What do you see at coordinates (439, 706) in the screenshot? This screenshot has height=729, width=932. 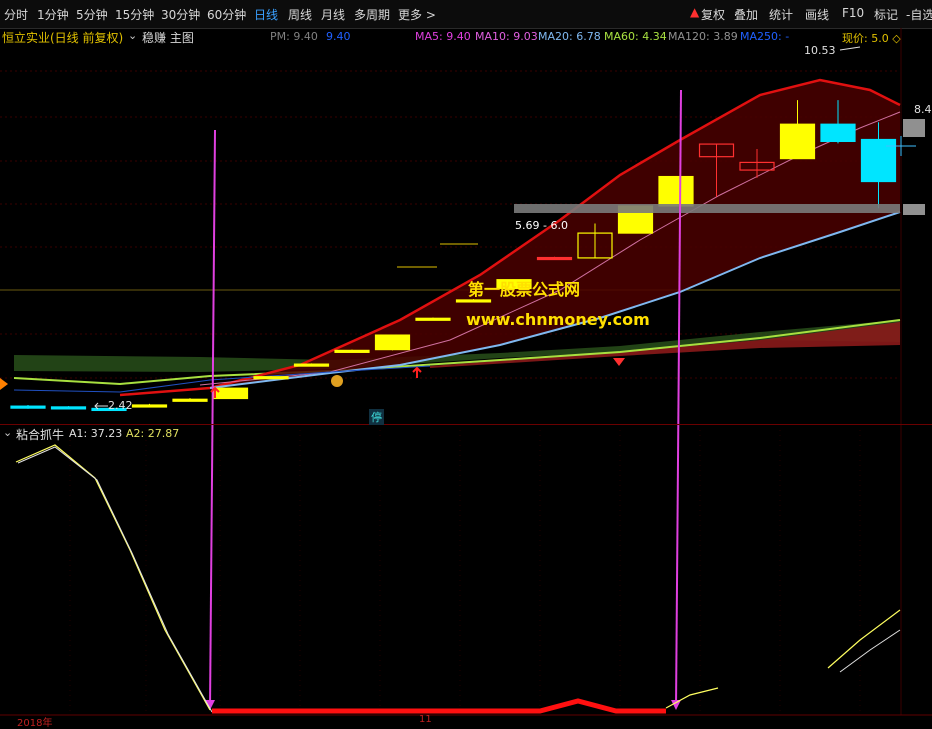 I see `bottom-signal-bar` at bounding box center [439, 706].